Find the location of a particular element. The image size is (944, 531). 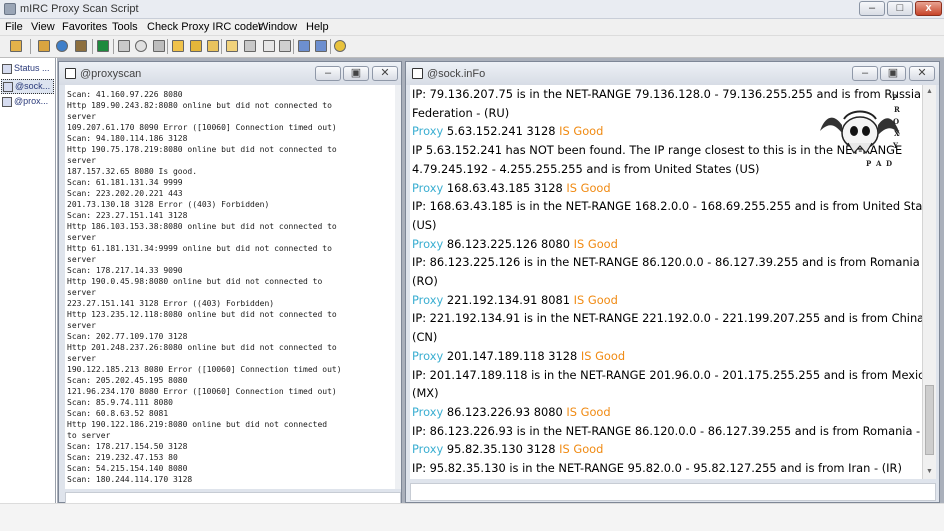

ip-range-line: (RO) is located at coordinates (425, 281).